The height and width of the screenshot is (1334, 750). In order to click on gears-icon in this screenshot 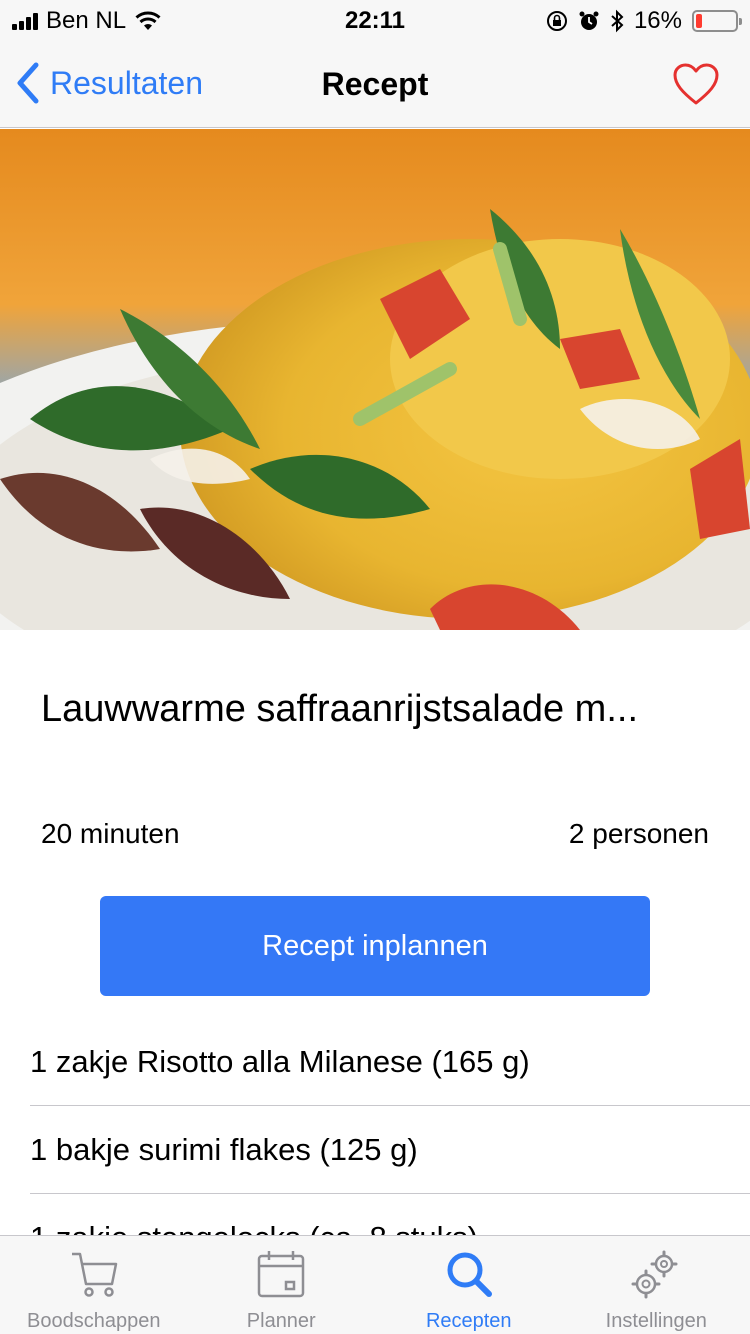, I will do `click(654, 1274)`.